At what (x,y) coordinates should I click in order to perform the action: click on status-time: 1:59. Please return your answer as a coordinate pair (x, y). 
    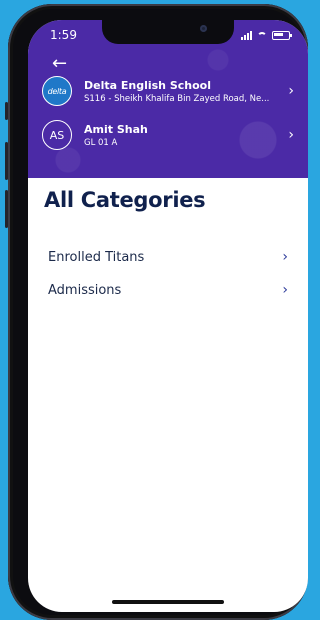
    Looking at the image, I should click on (63, 35).